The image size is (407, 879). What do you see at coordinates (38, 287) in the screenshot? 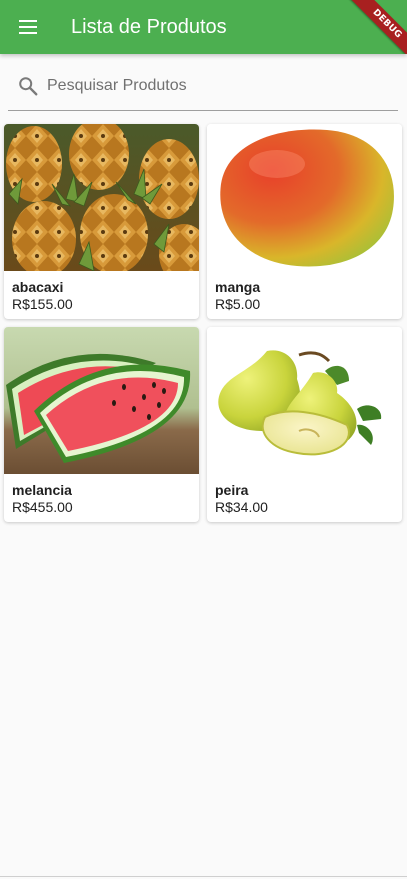
I see `product-name: abacaxi` at bounding box center [38, 287].